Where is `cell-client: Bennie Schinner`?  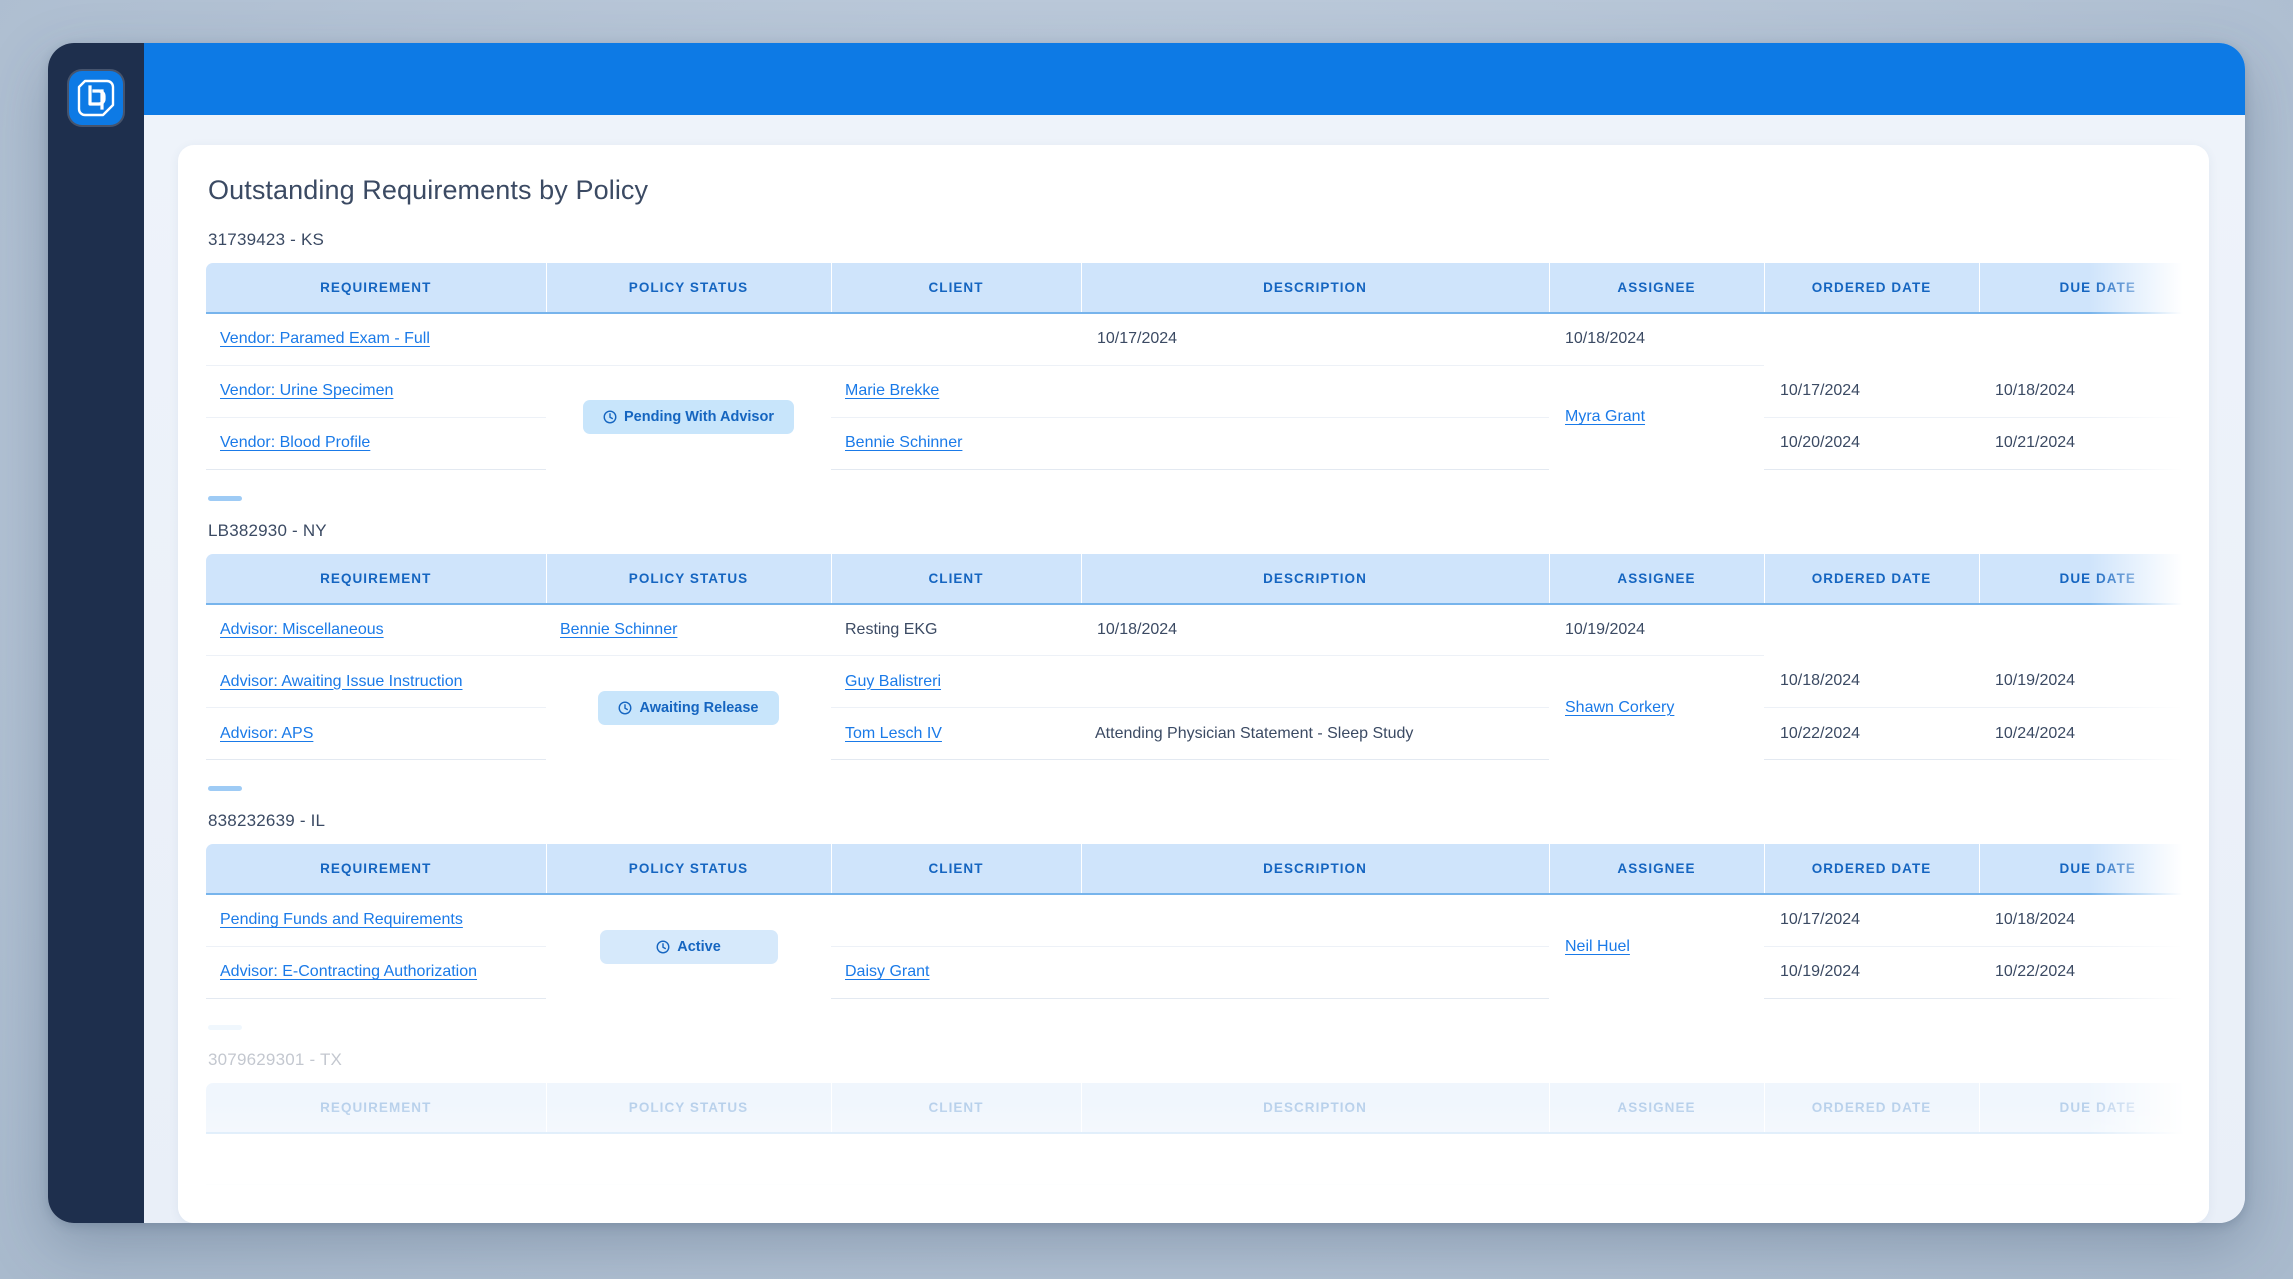 cell-client: Bennie Schinner is located at coordinates (688, 629).